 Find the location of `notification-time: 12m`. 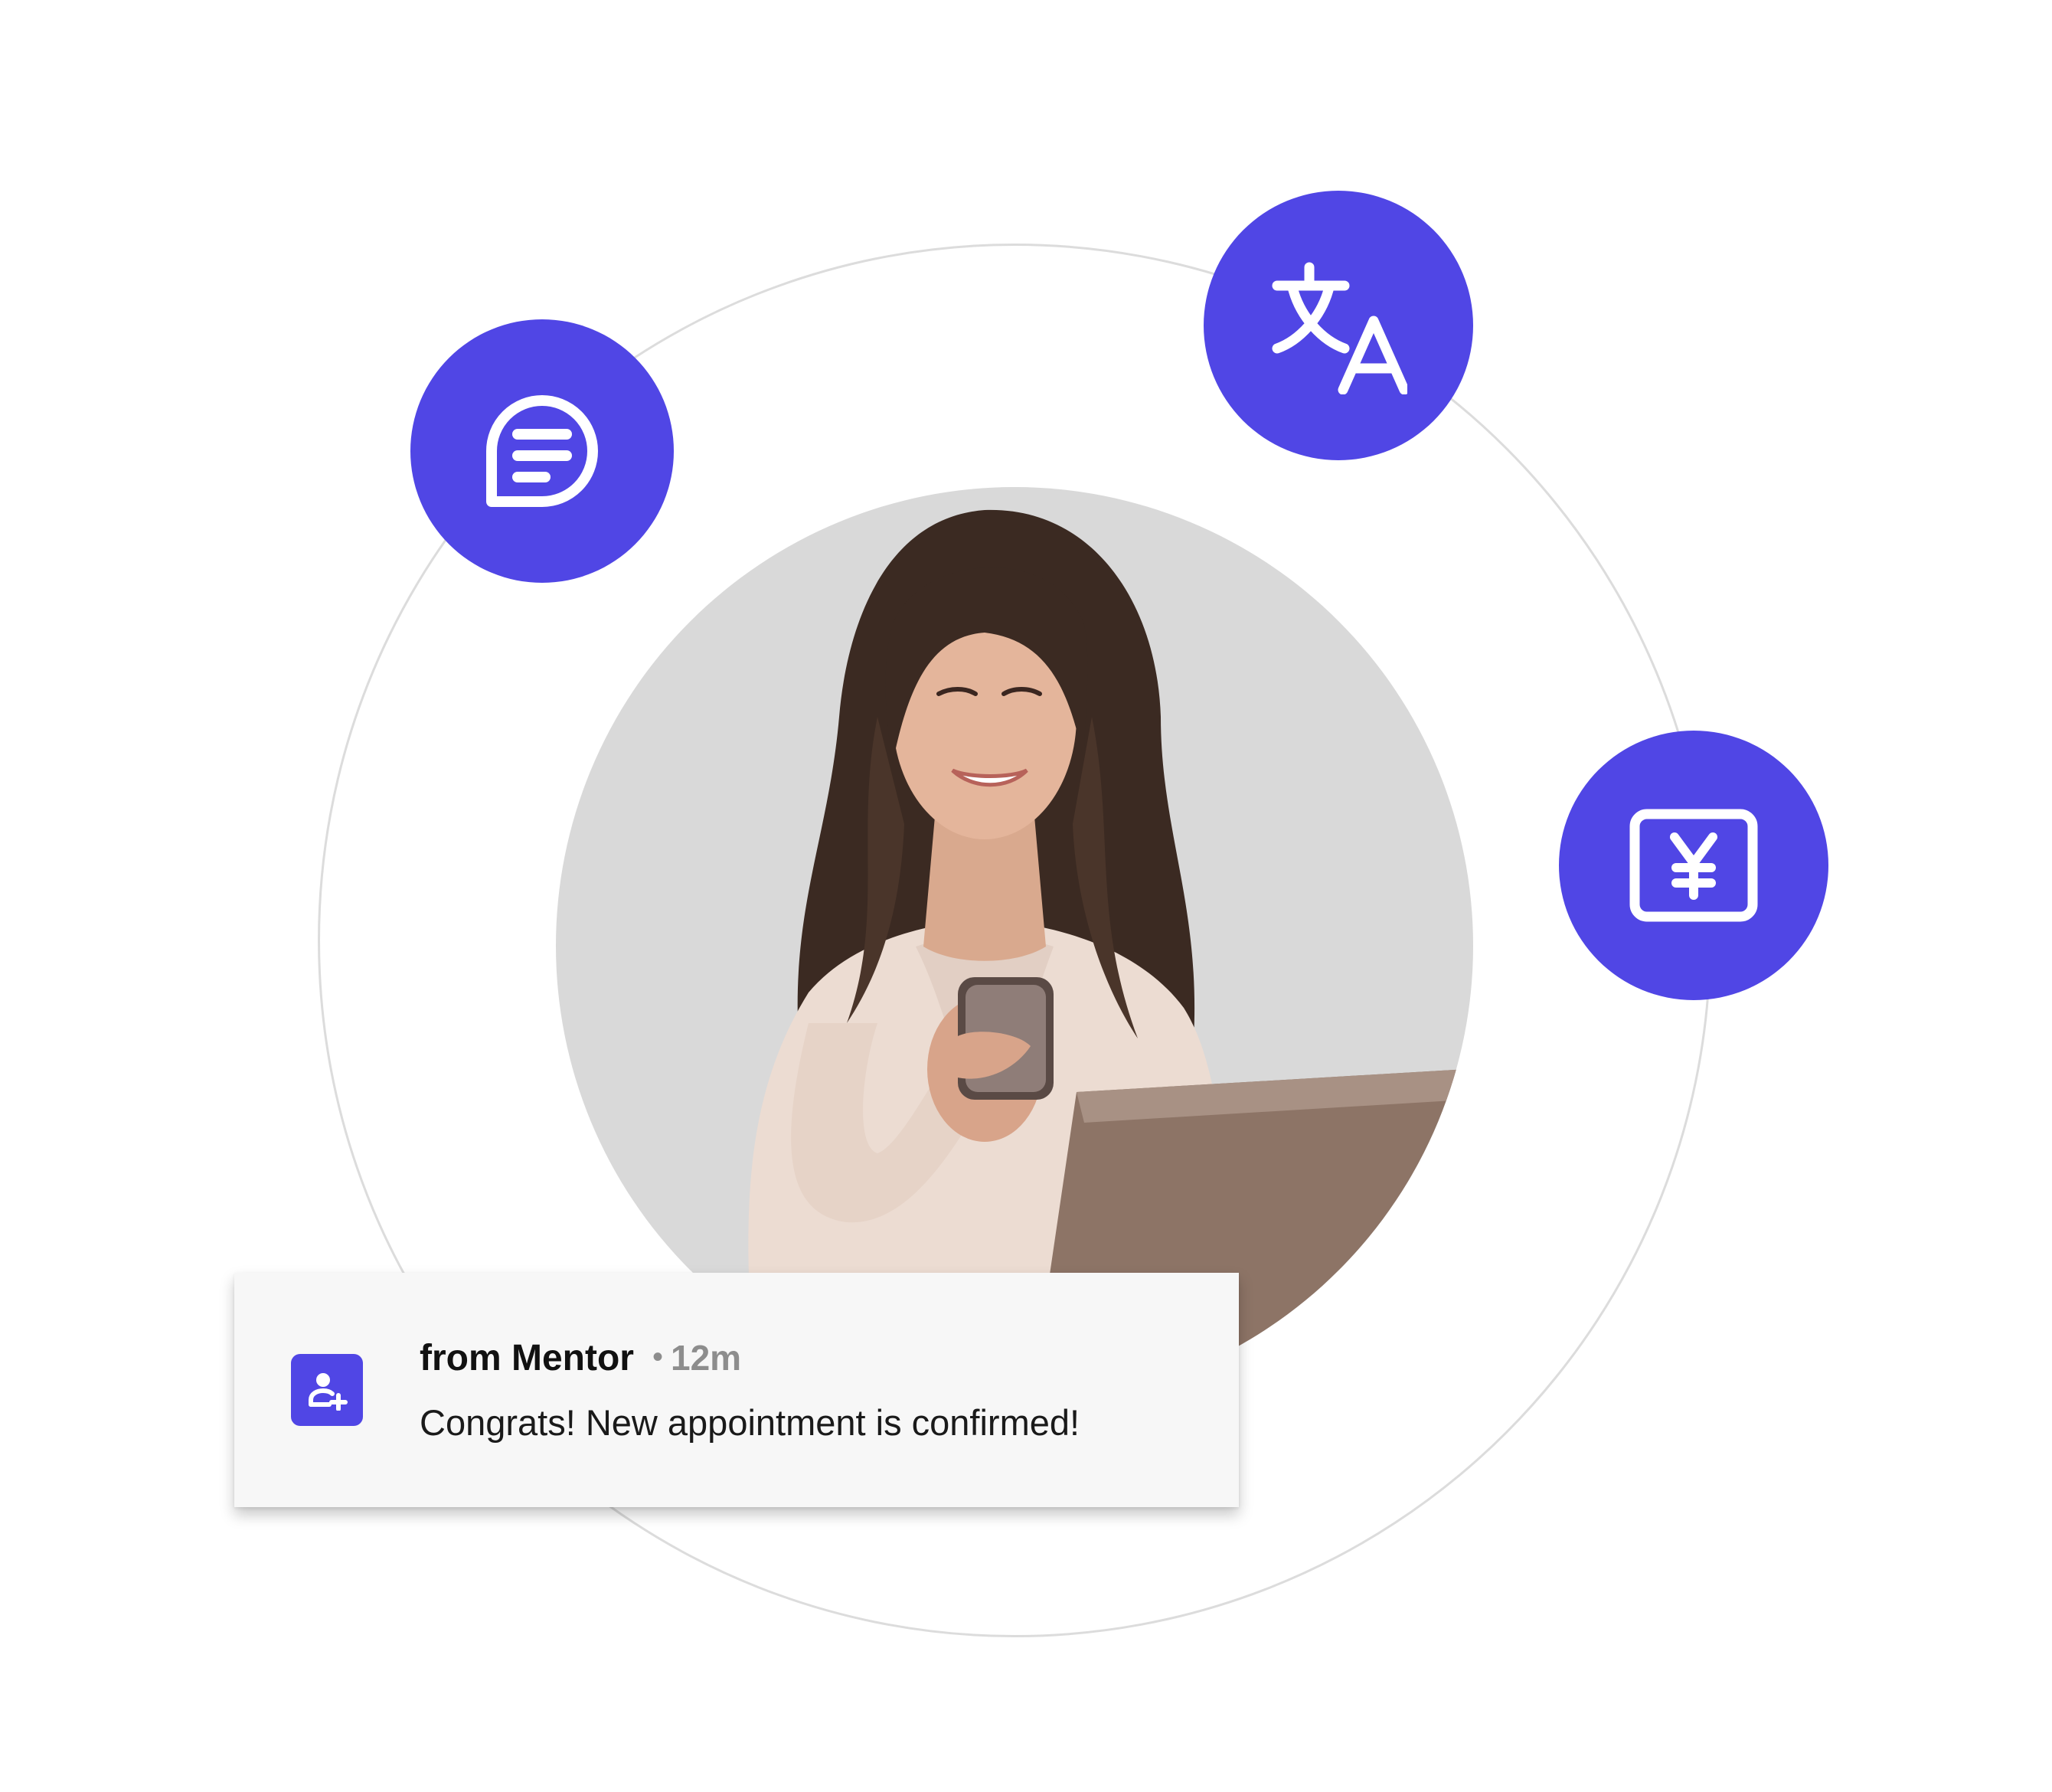

notification-time: 12m is located at coordinates (706, 1358).